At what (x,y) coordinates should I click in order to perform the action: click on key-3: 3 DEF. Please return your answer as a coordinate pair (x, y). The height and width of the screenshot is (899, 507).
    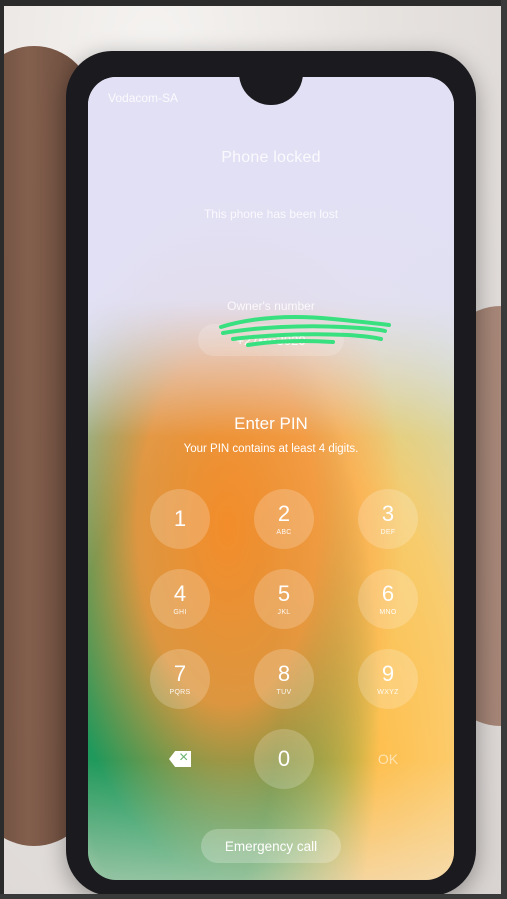
    Looking at the image, I should click on (388, 519).